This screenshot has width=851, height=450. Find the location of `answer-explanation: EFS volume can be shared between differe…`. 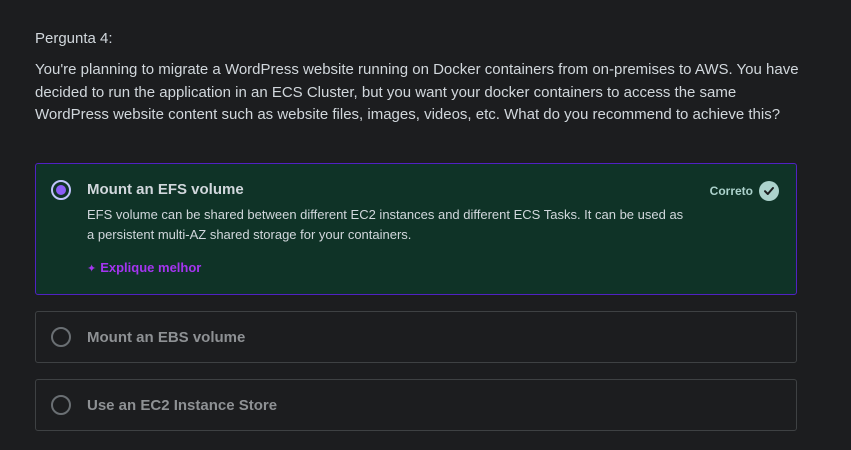

answer-explanation: EFS volume can be shared between differe… is located at coordinates (385, 224).